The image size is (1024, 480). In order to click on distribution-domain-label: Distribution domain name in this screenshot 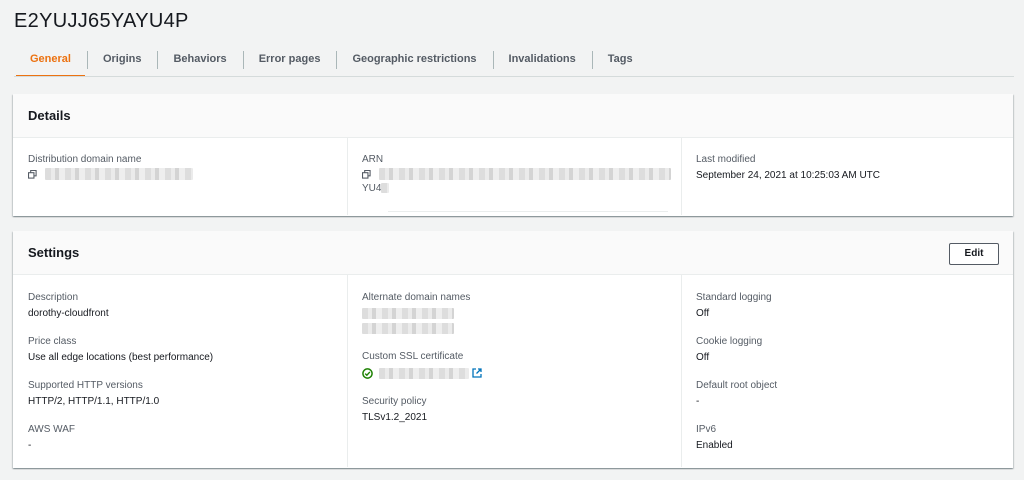, I will do `click(85, 159)`.